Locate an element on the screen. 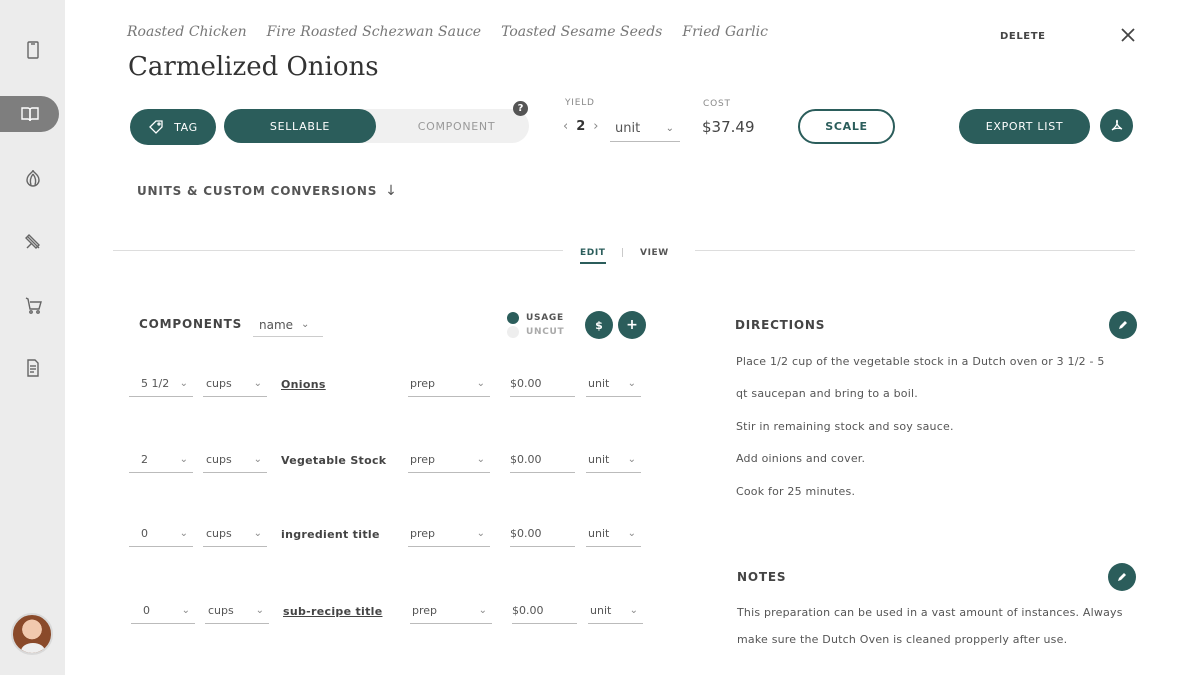 The image size is (1200, 675). sellable-component-toggle: SELLABLE COMPONENT is located at coordinates (376, 126).